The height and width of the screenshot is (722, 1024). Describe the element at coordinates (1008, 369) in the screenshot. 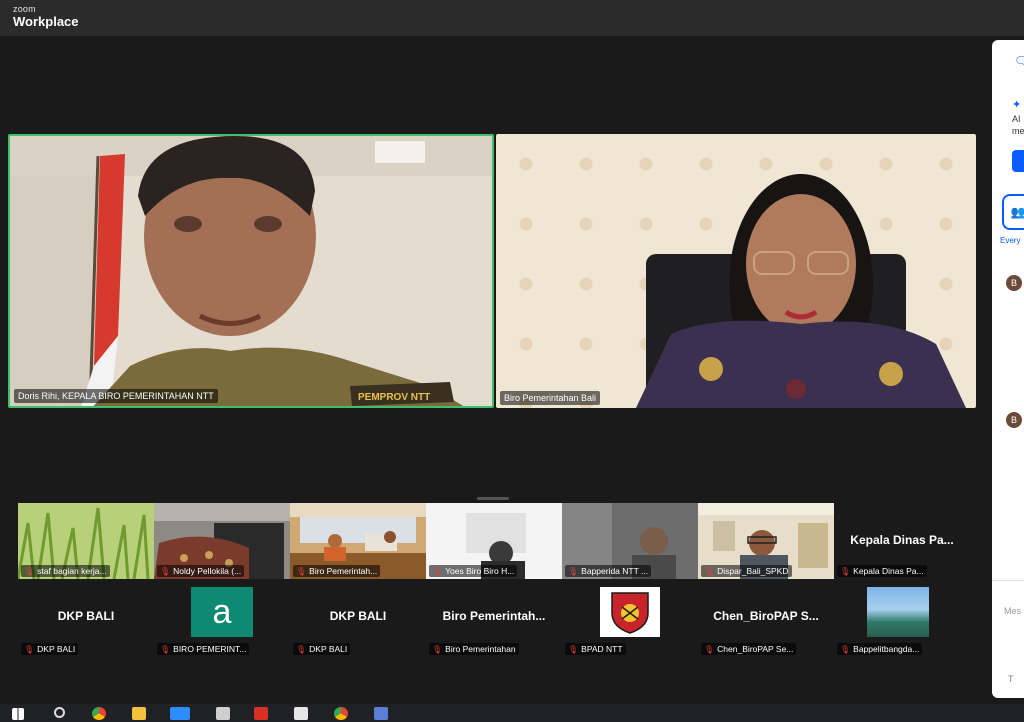

I see `side-panel: 🗨 ✦ AI me 👥 Every B B Mes T` at that location.